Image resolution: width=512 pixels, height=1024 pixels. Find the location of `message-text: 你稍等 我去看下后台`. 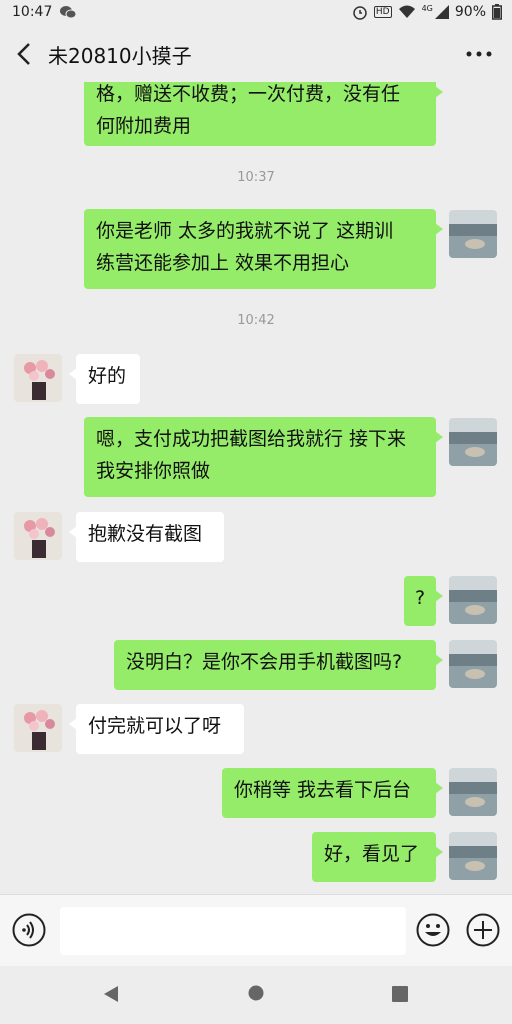

message-text: 你稍等 我去看下后台 is located at coordinates (323, 790).